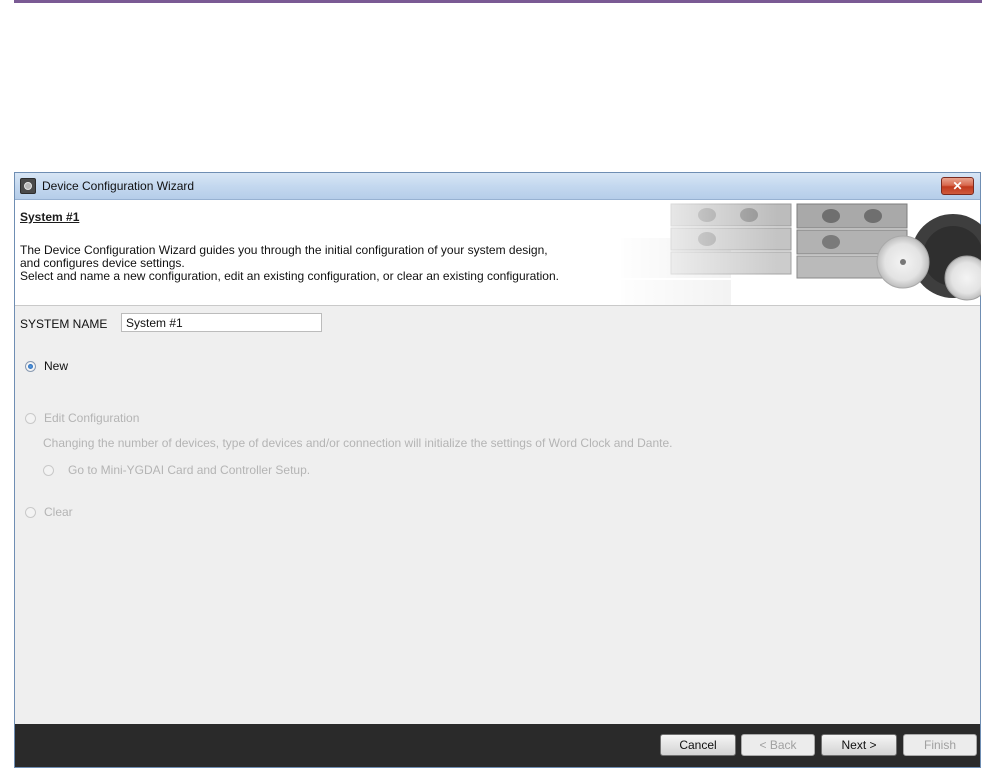 Image resolution: width=993 pixels, height=770 pixels. Describe the element at coordinates (778, 745) in the screenshot. I see `back-button: < Back` at that location.